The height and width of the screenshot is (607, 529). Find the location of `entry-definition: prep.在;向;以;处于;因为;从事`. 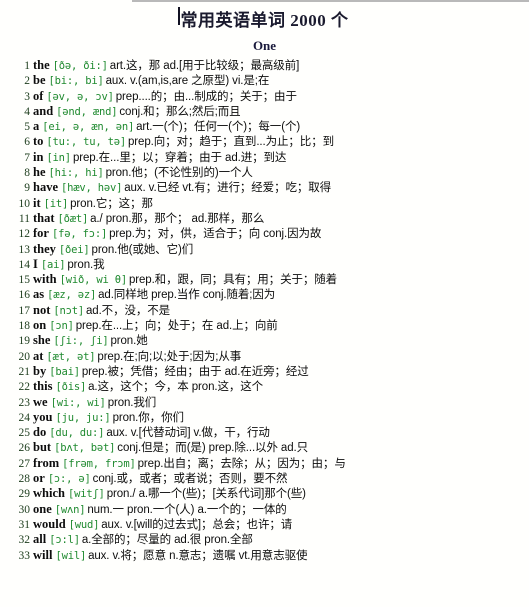

entry-definition: prep.在;向;以;处于;因为;从事 is located at coordinates (169, 356).